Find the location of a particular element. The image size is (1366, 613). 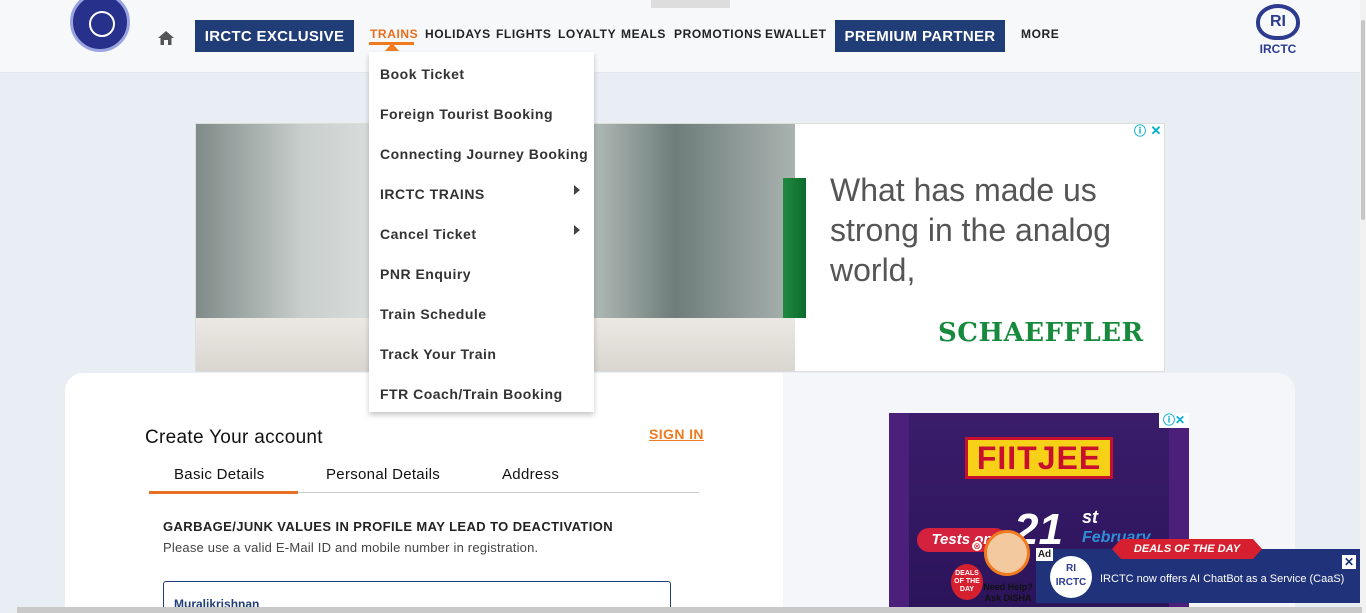

ad-label: Ad is located at coordinates (1044, 554).